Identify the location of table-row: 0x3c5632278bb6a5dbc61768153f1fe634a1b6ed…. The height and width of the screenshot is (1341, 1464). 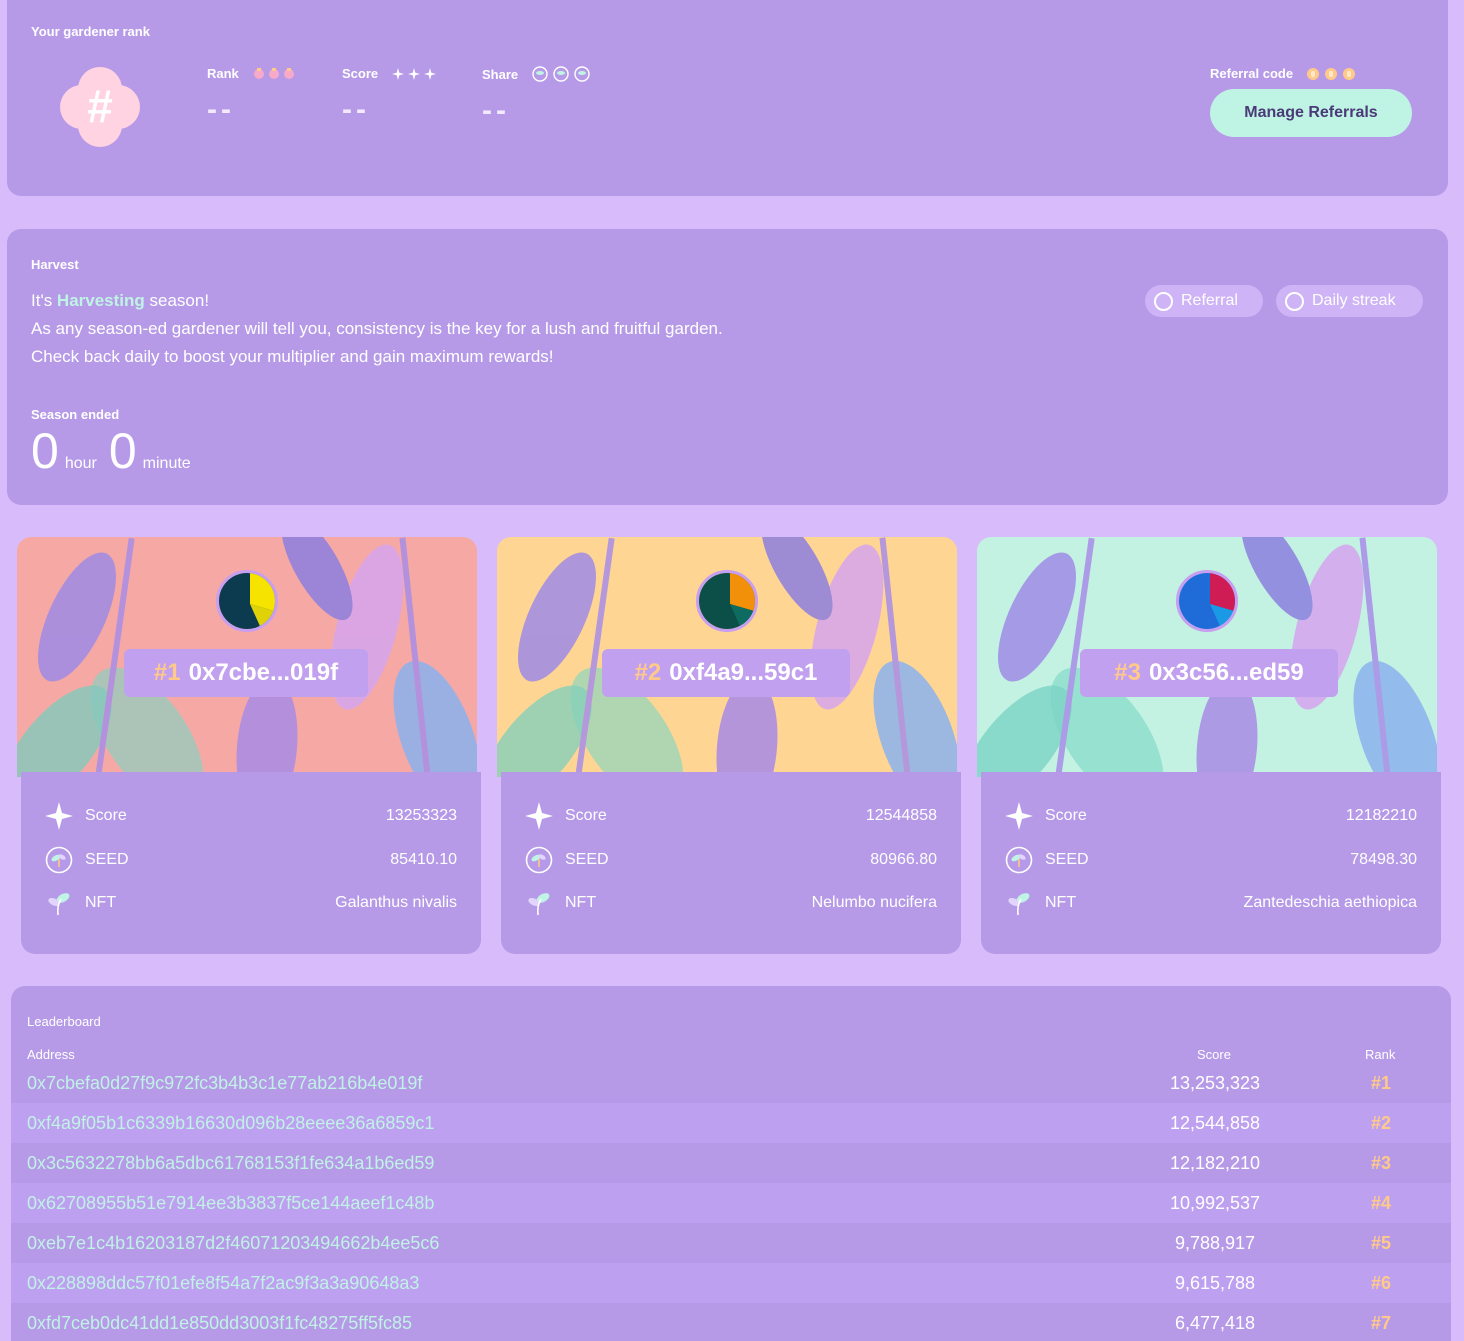
(731, 1163).